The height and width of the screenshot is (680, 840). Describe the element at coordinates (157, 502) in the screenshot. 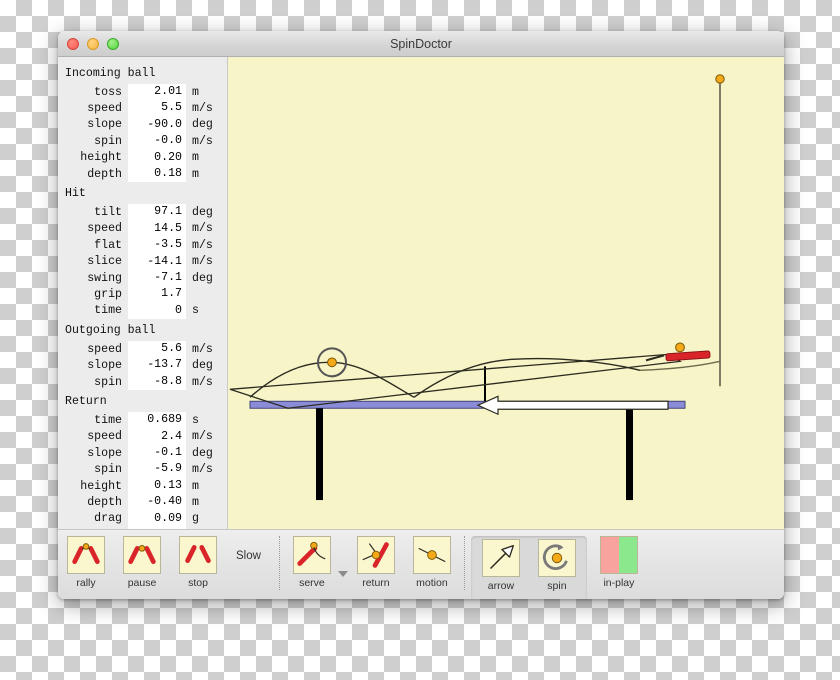

I see `param-value-field: -0.40` at that location.